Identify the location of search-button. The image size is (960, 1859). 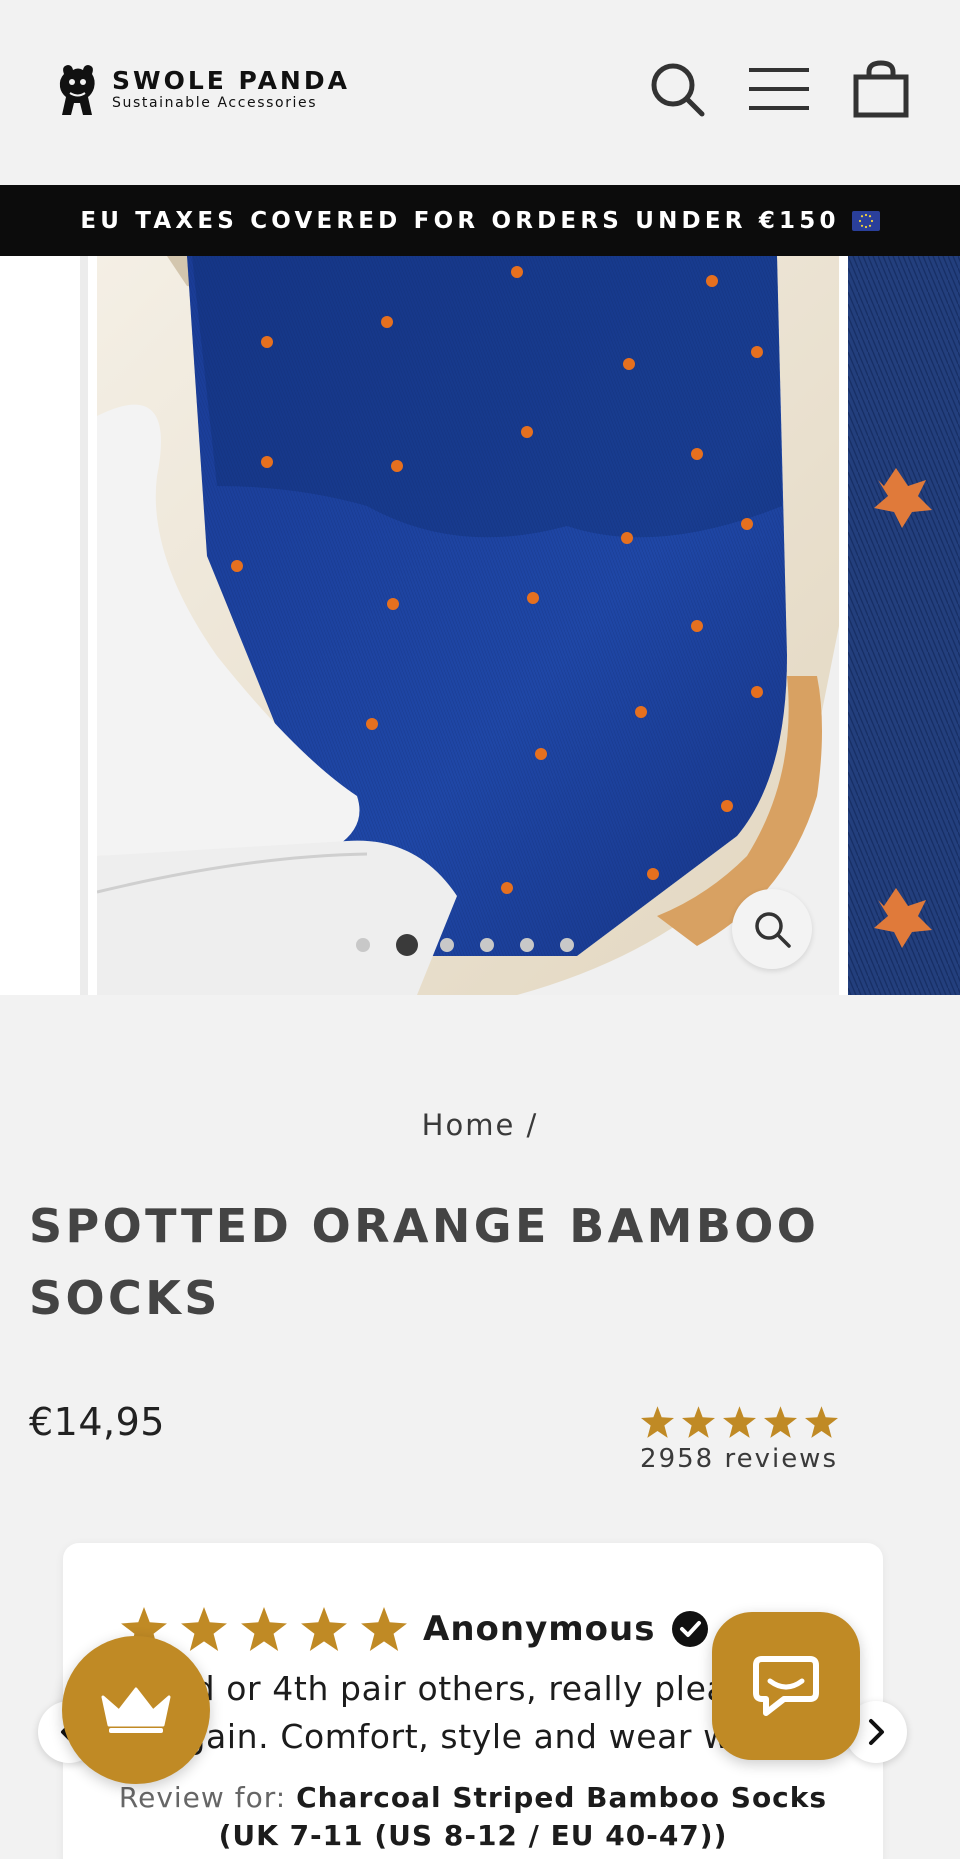
(677, 89).